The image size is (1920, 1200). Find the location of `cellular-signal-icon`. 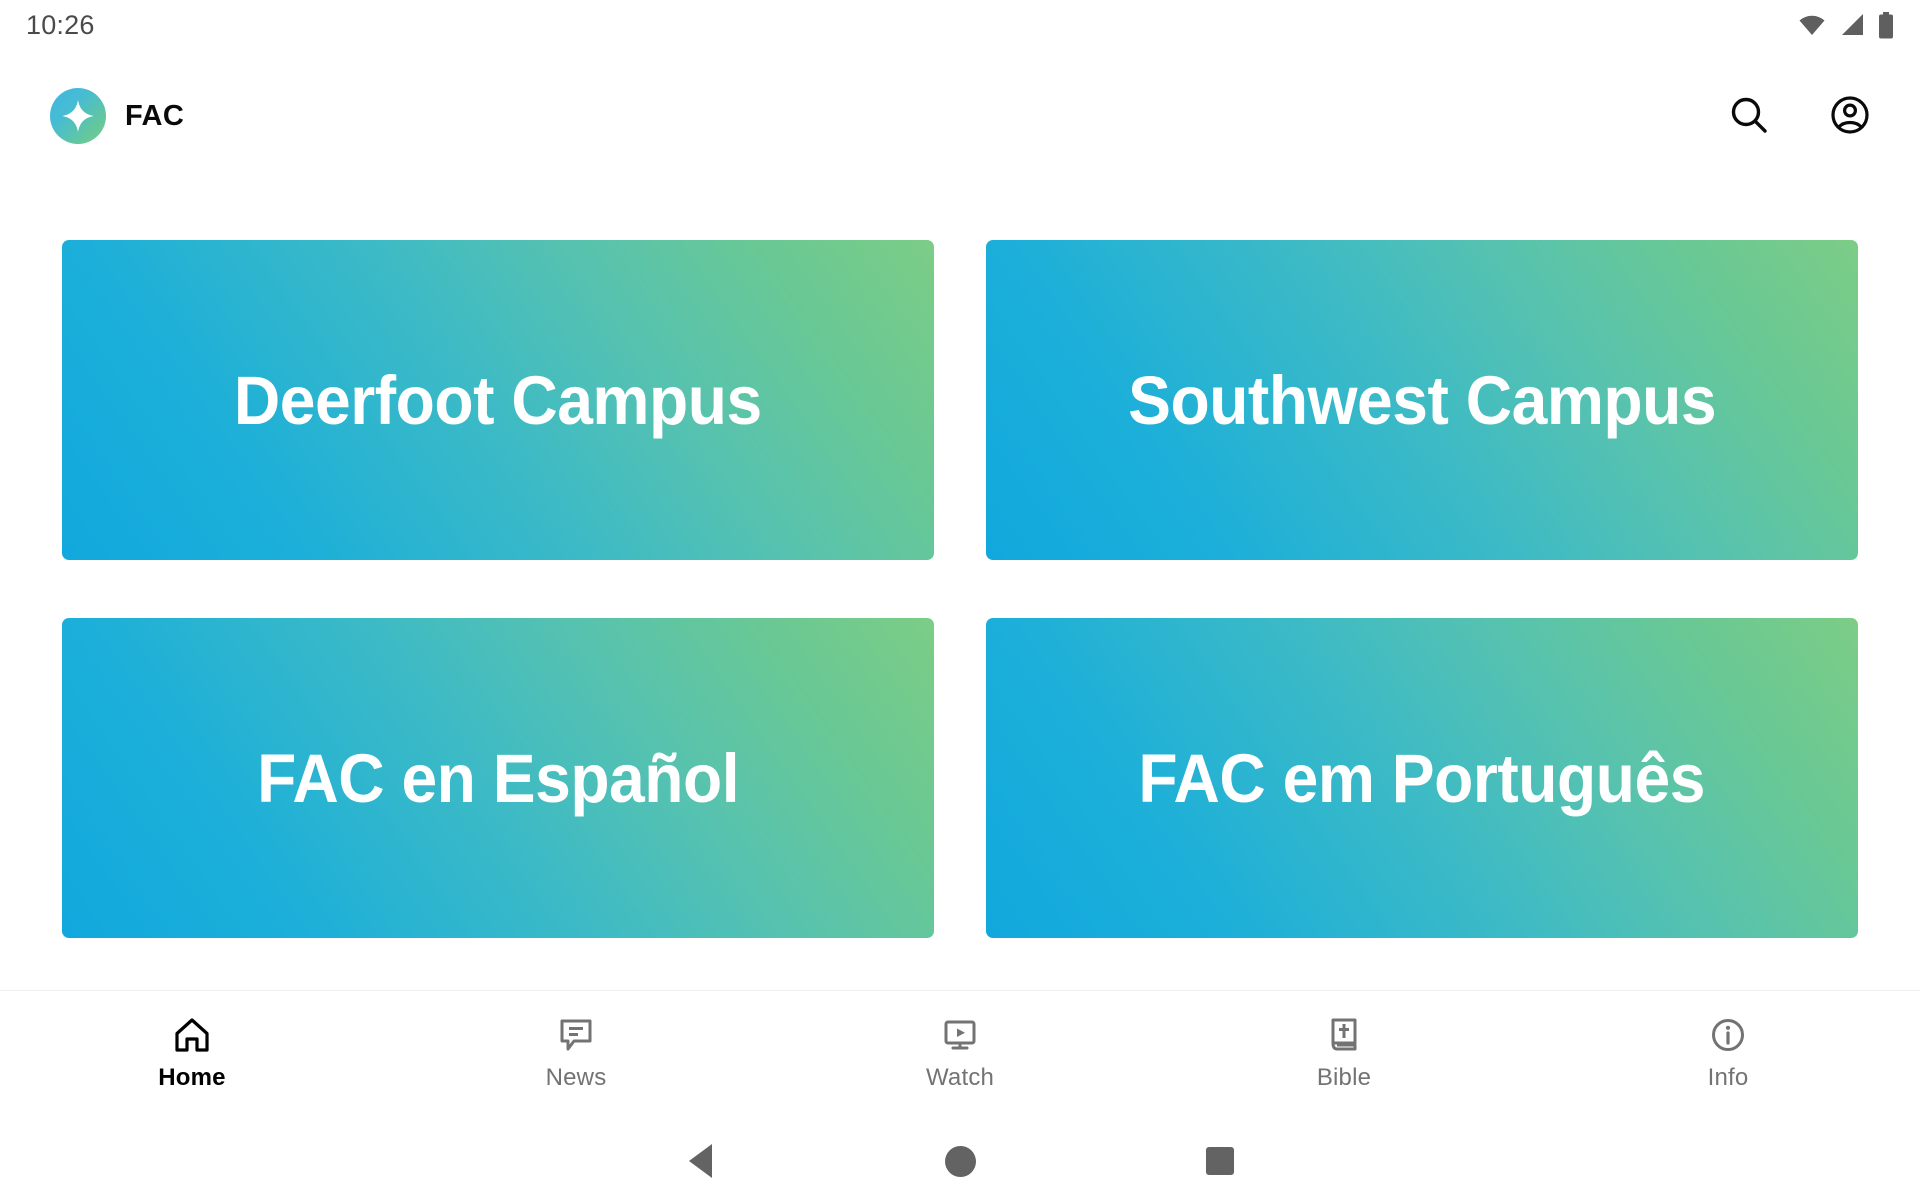

cellular-signal-icon is located at coordinates (1852, 25).